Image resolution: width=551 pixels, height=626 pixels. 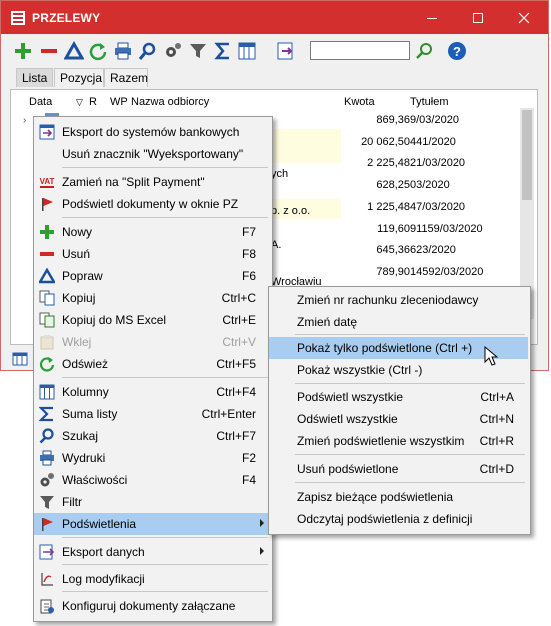 What do you see at coordinates (152, 552) in the screenshot?
I see `menu-item-eksport-danych: Eksport danych` at bounding box center [152, 552].